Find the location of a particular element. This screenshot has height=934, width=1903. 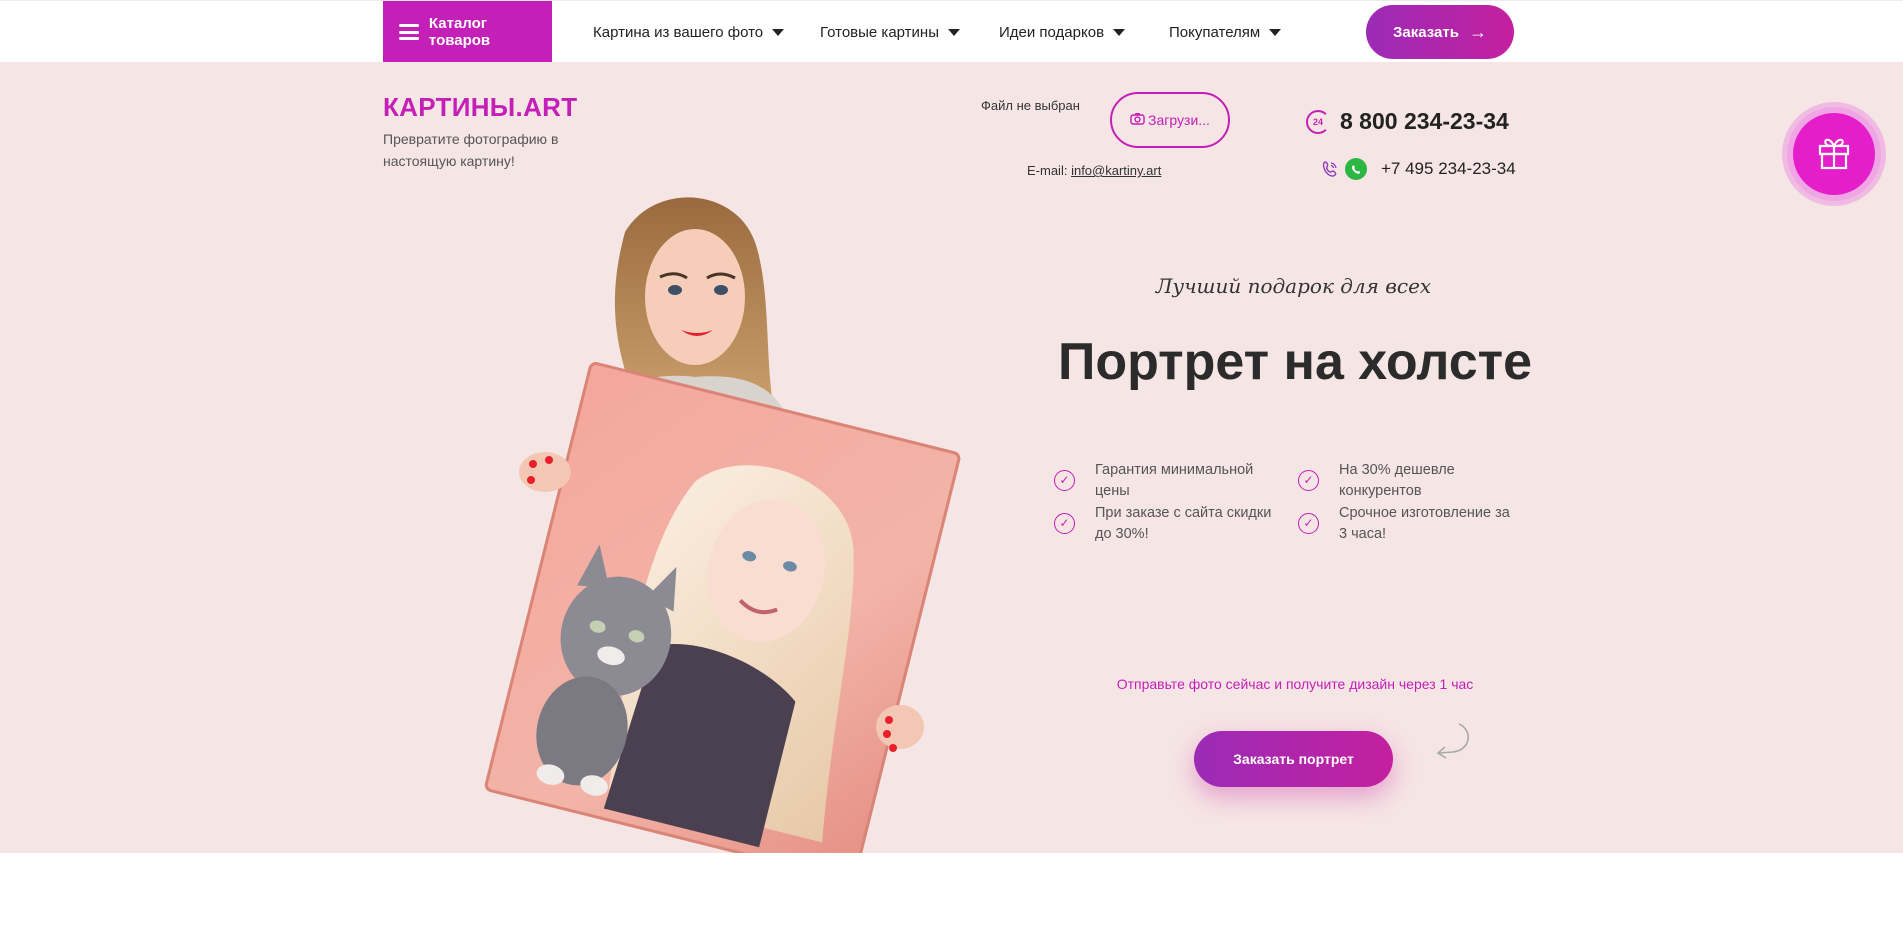

arrow-right-icon: → is located at coordinates (1477, 31).